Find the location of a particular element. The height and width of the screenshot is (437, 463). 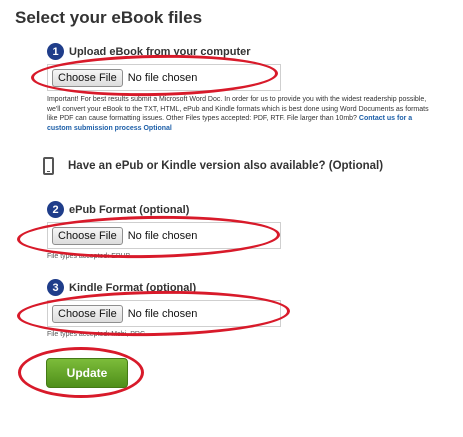

kindle-file-status: No file chosen is located at coordinates (162, 313).